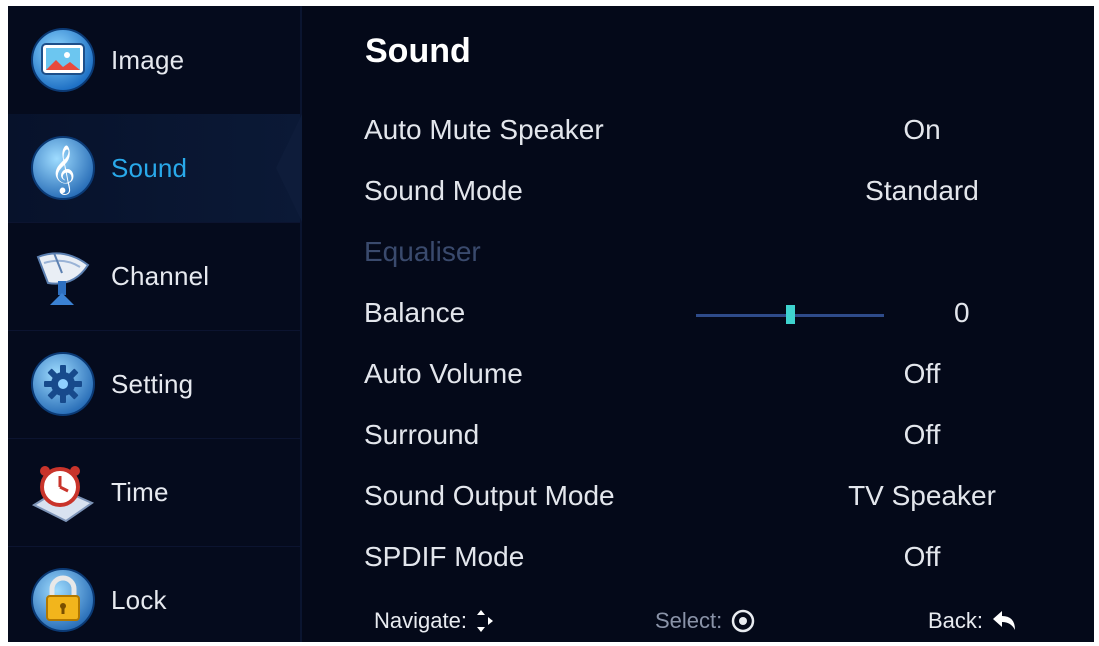 This screenshot has height=646, width=1099. What do you see at coordinates (689, 620) in the screenshot?
I see `select-label: Select:` at bounding box center [689, 620].